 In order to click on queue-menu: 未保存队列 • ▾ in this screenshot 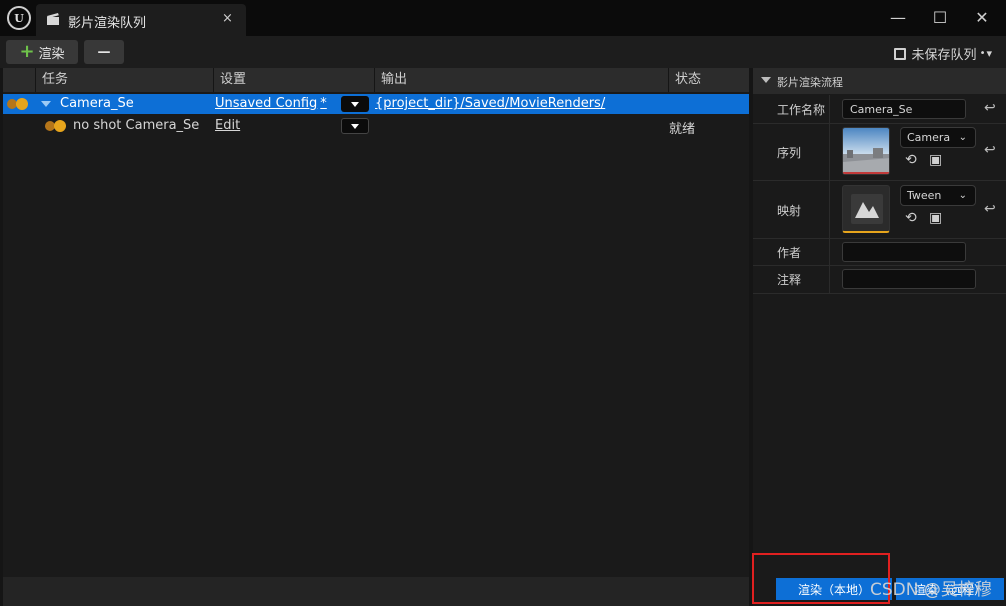, I will do `click(942, 53)`.